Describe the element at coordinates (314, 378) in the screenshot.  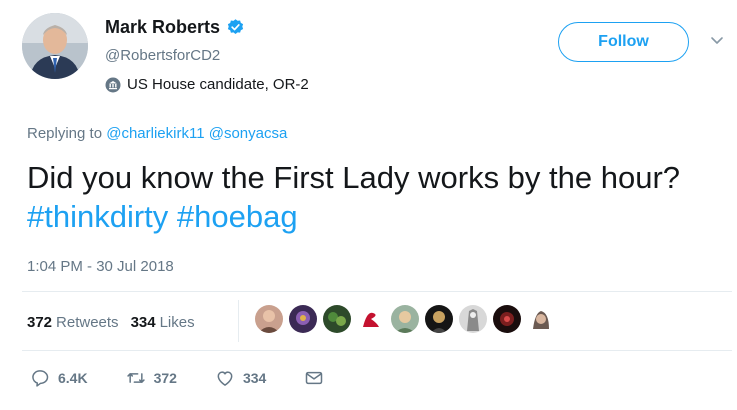
I see `envelope-icon` at that location.